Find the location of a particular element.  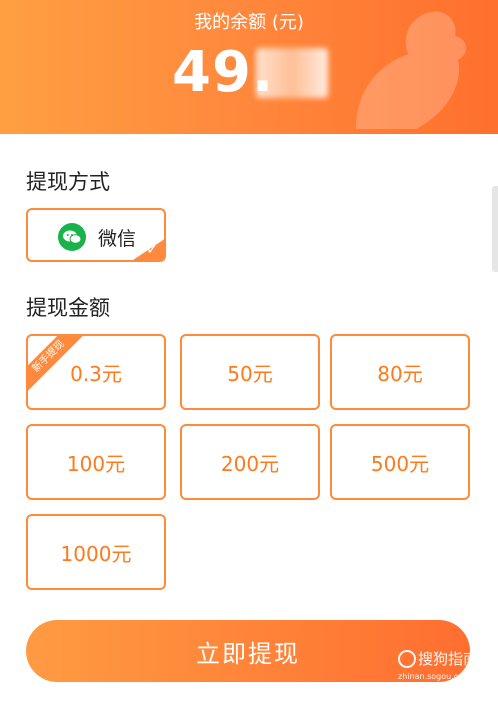

amount-label: 200元 is located at coordinates (250, 463).